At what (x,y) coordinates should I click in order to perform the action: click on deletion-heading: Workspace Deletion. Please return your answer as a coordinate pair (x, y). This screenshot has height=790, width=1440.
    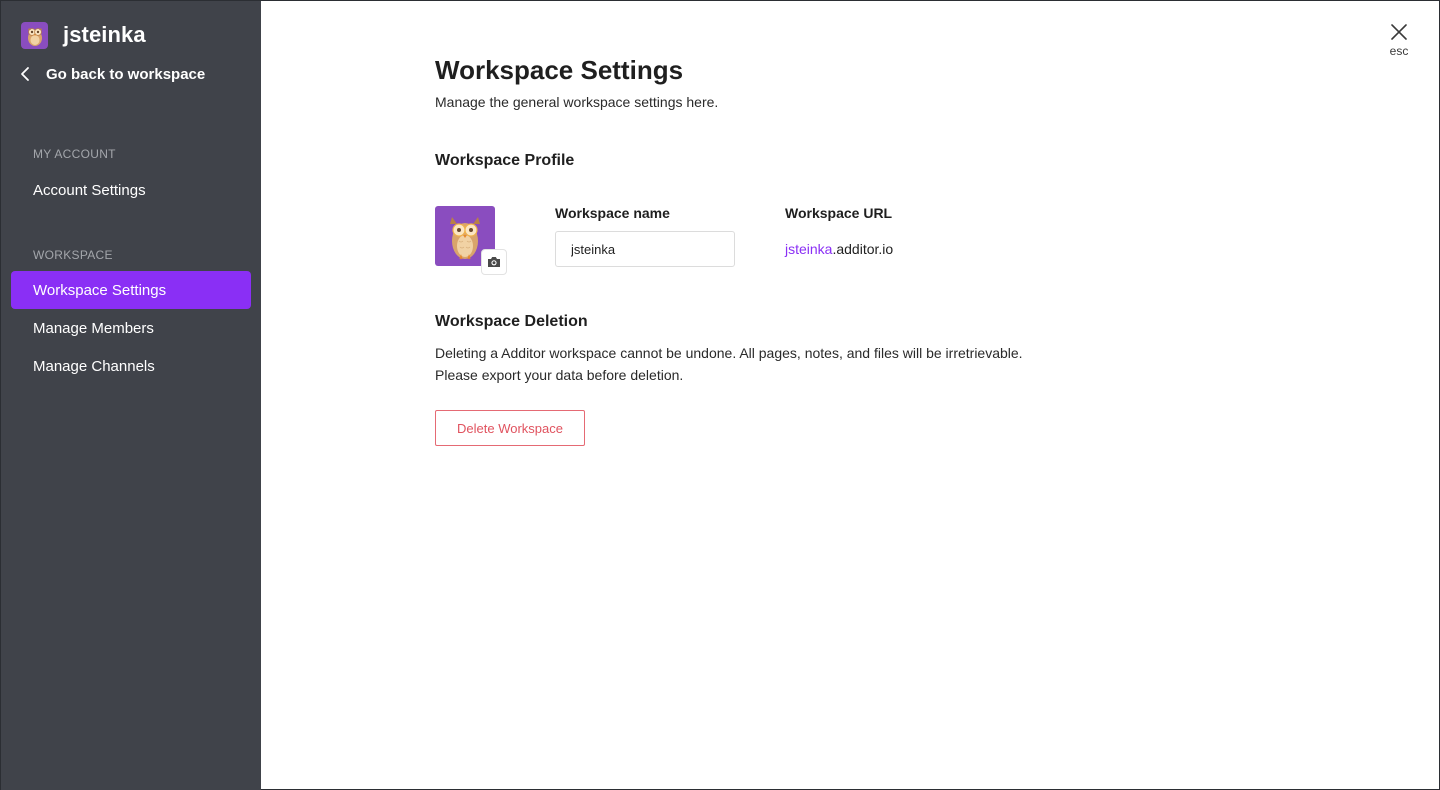
    Looking at the image, I should click on (511, 321).